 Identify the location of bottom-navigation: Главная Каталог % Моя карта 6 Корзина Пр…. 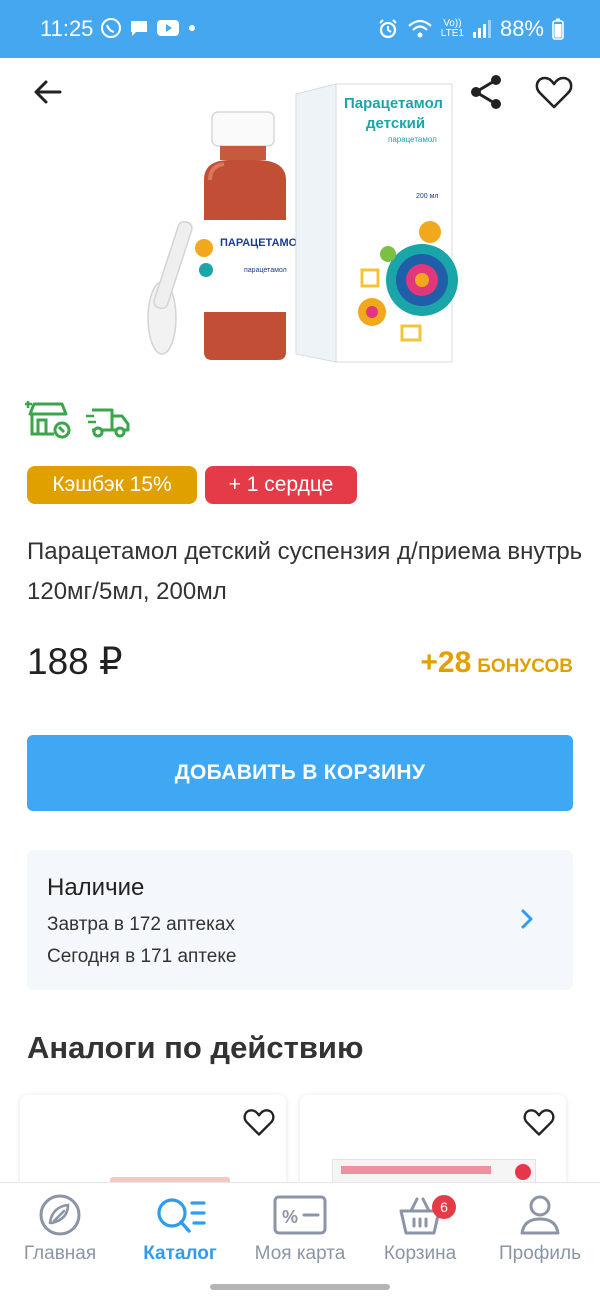
(300, 1240).